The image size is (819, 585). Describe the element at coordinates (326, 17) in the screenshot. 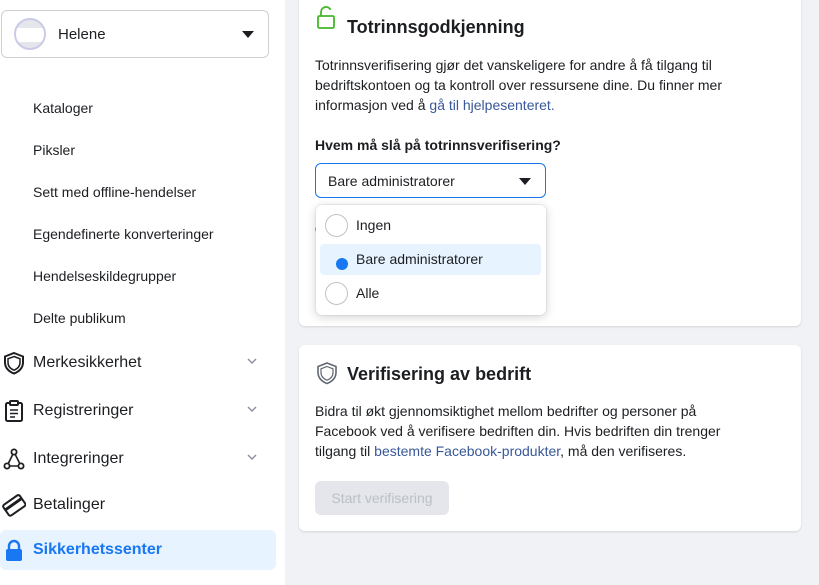

I see `unlock-icon` at that location.